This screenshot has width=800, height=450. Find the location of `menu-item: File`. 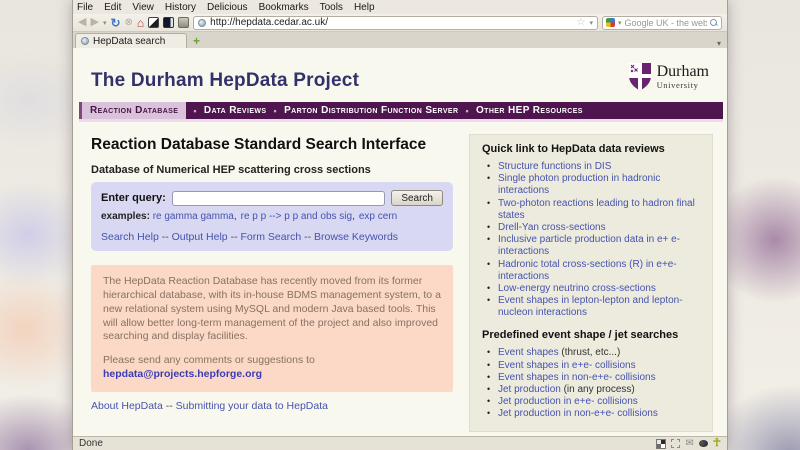

menu-item: File is located at coordinates (85, 7).